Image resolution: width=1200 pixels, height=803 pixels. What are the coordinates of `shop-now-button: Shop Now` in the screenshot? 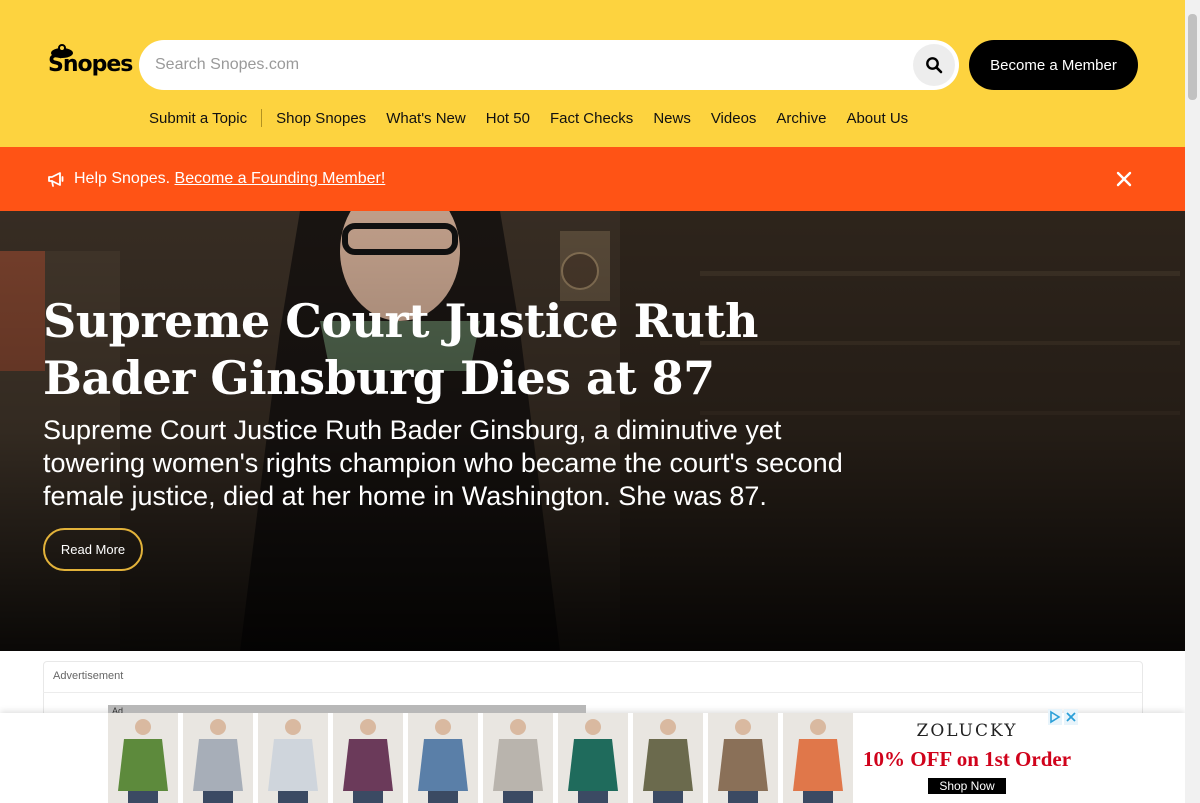 It's located at (967, 786).